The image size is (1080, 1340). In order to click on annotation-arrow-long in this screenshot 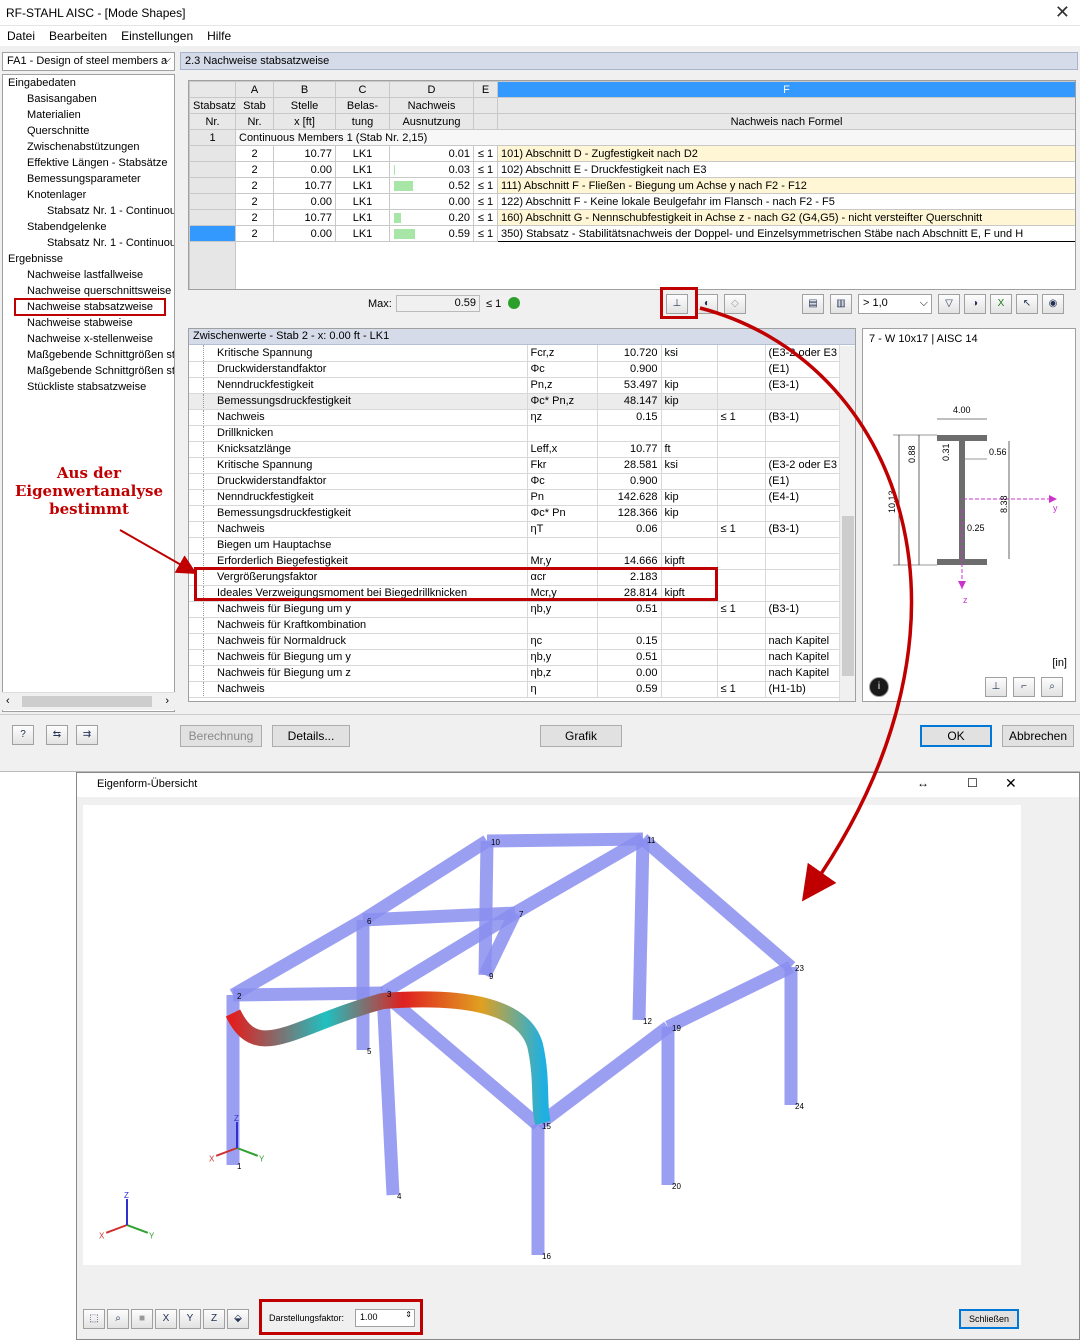, I will do `click(806, 604)`.